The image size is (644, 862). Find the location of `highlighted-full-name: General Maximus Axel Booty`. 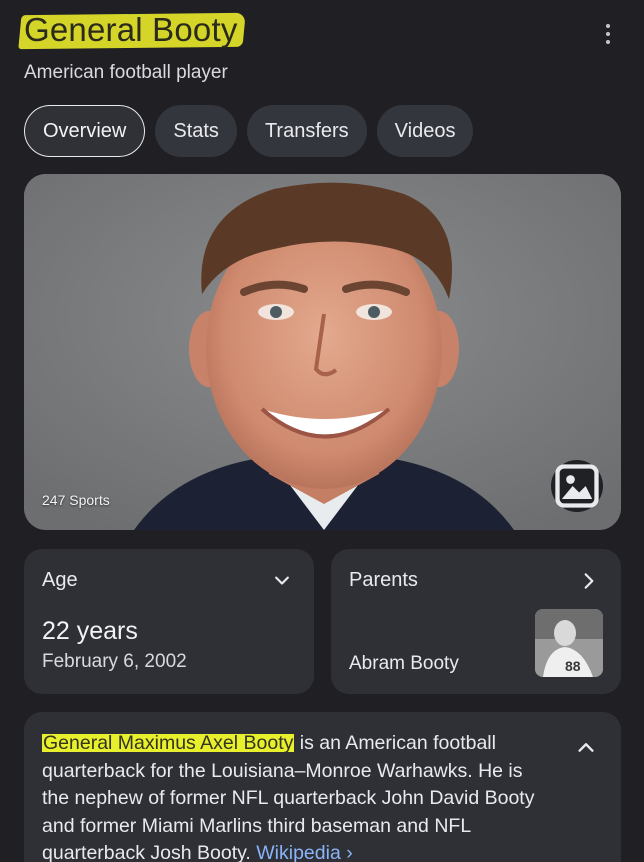

highlighted-full-name: General Maximus Axel Booty is located at coordinates (168, 743).